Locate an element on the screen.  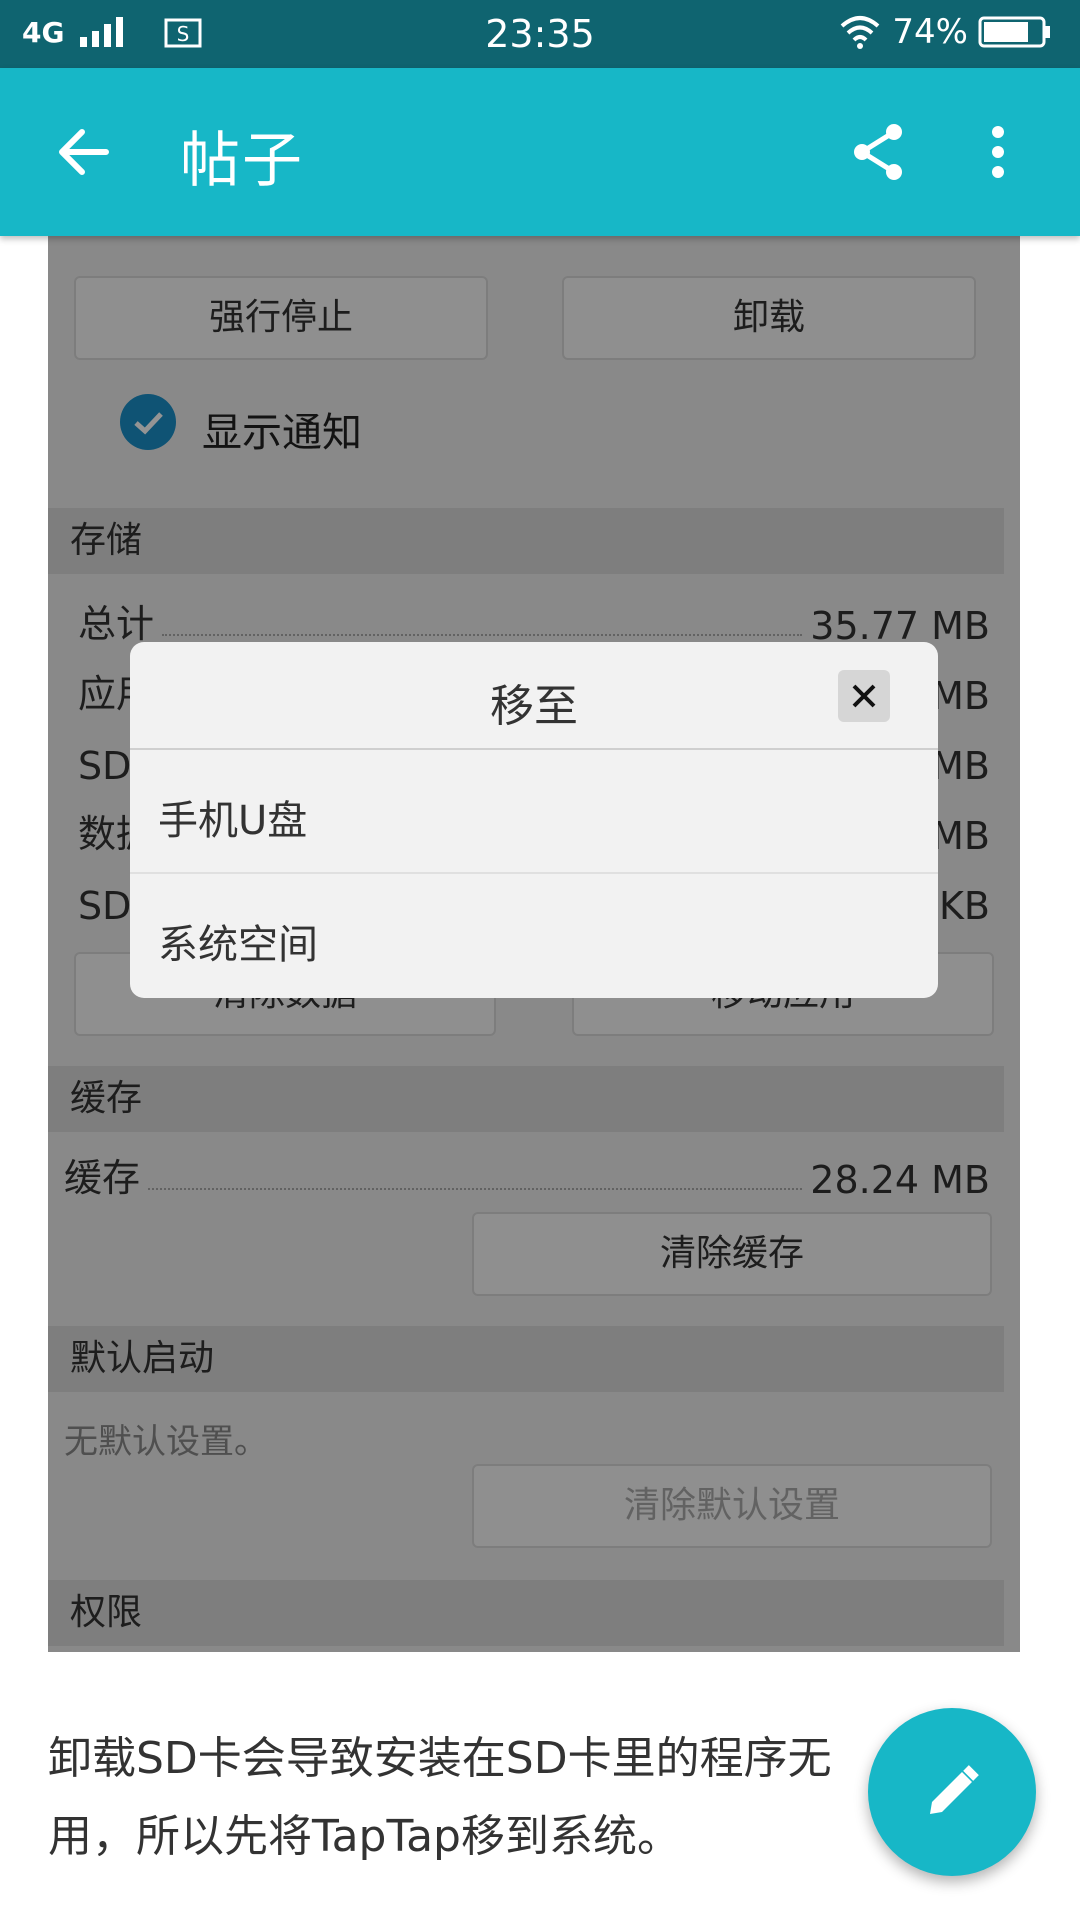
dialog-divider is located at coordinates (534, 749).